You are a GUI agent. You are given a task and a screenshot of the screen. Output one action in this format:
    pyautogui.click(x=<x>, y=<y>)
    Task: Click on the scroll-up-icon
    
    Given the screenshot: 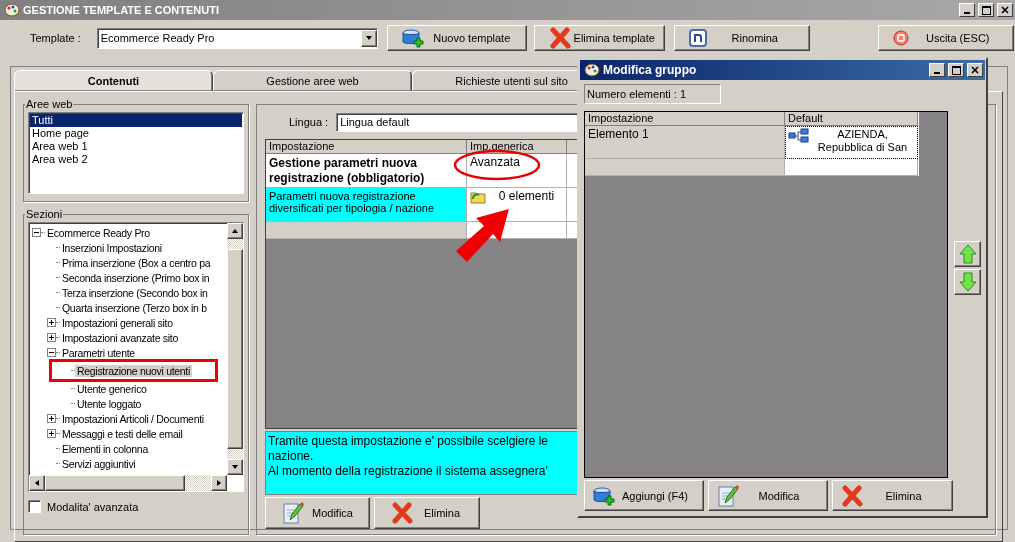 What is the action you would take?
    pyautogui.click(x=235, y=231)
    